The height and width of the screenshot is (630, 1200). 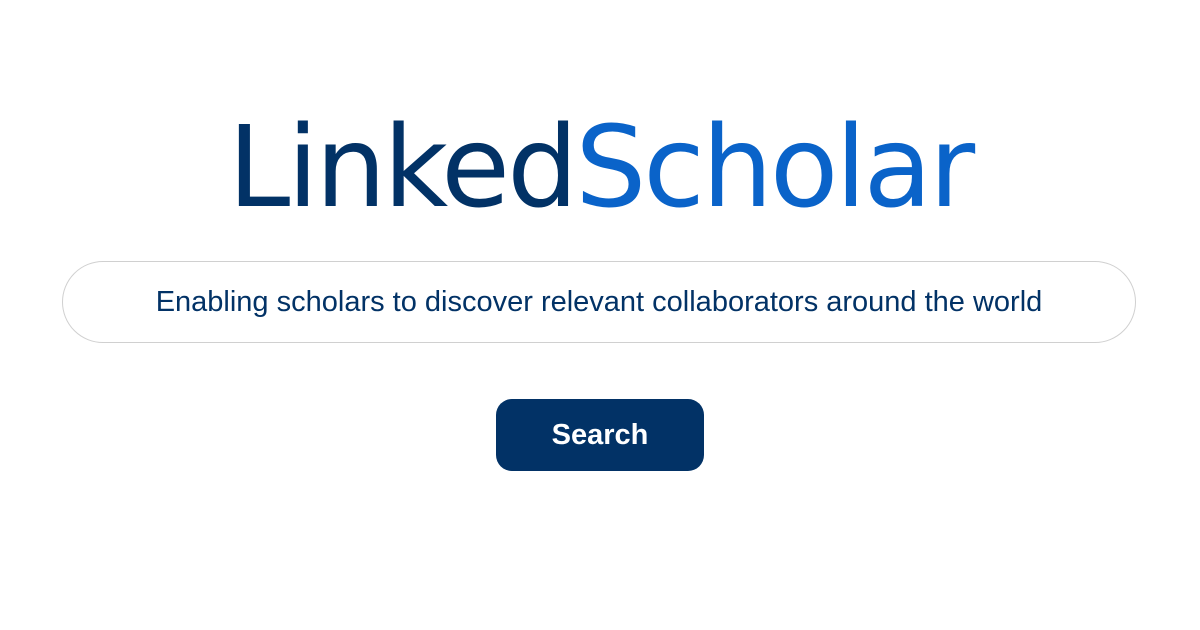 What do you see at coordinates (600, 435) in the screenshot?
I see `search-button: Search` at bounding box center [600, 435].